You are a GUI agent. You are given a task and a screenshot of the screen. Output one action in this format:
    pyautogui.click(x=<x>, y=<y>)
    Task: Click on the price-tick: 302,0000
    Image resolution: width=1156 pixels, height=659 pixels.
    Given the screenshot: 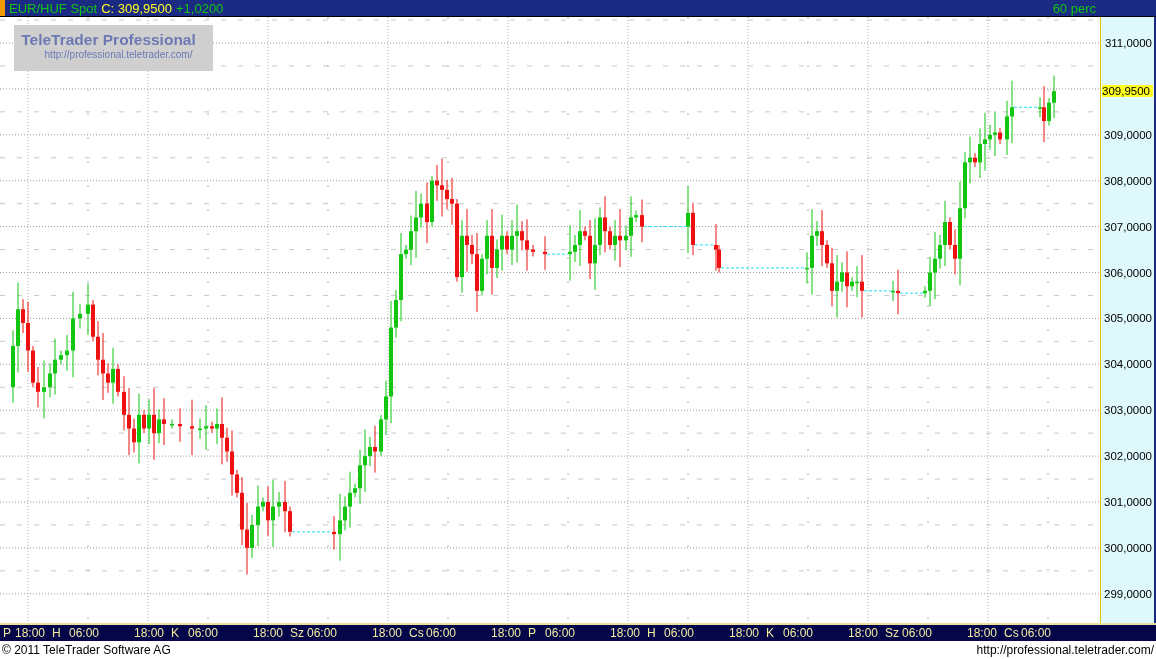 What is the action you would take?
    pyautogui.click(x=1128, y=456)
    